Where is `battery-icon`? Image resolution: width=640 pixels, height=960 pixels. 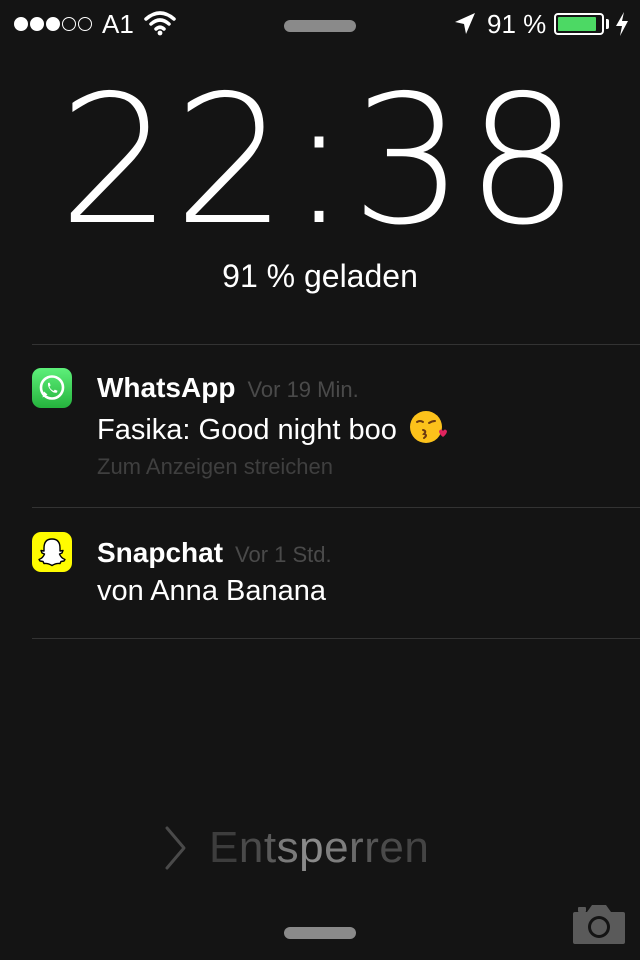 battery-icon is located at coordinates (579, 24).